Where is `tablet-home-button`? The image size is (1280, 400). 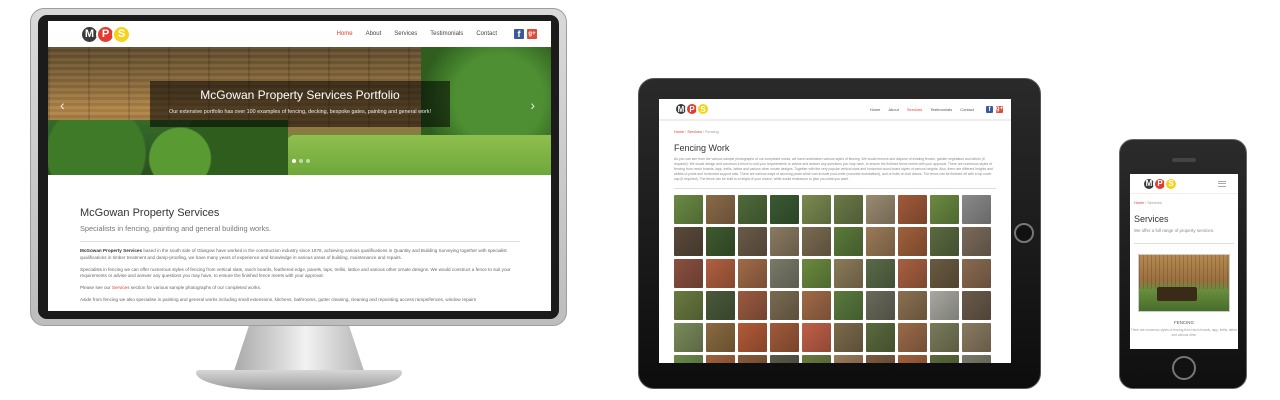
tablet-home-button is located at coordinates (1024, 233).